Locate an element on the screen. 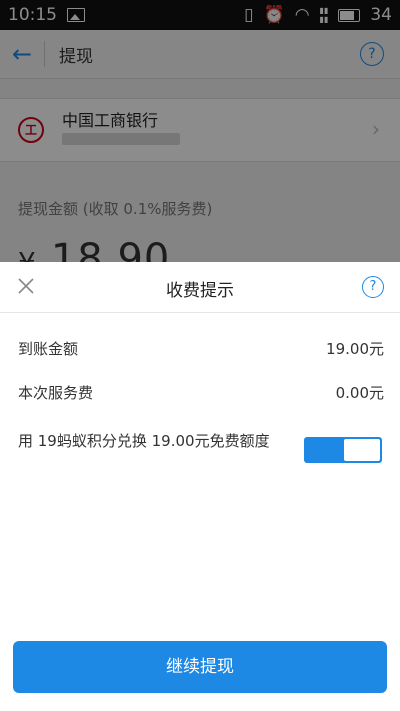  help-icon: ? is located at coordinates (373, 287).